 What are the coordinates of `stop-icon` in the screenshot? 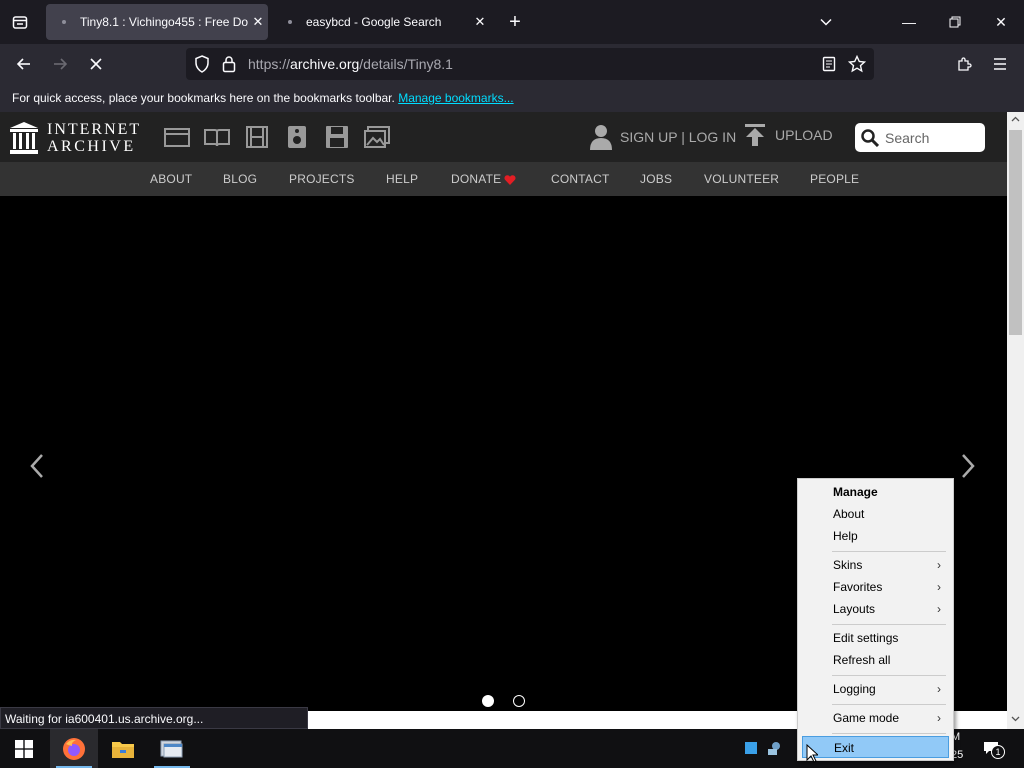 It's located at (96, 64).